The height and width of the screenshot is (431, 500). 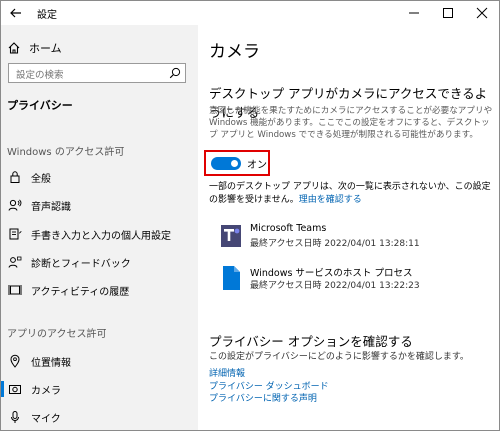 I want to click on privacy-description: この設定がプライバシーにどのように影響するかを確認します。, so click(x=339, y=357).